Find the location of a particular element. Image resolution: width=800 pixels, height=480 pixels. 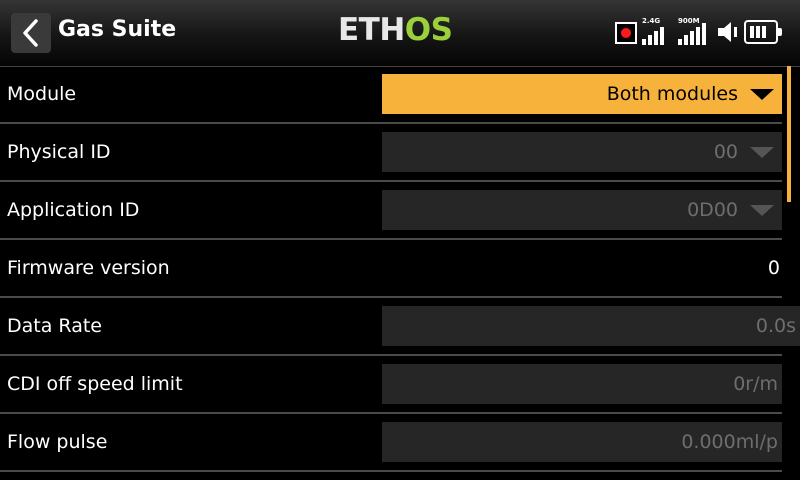

data-rate-field: 0.0s is located at coordinates (591, 326).